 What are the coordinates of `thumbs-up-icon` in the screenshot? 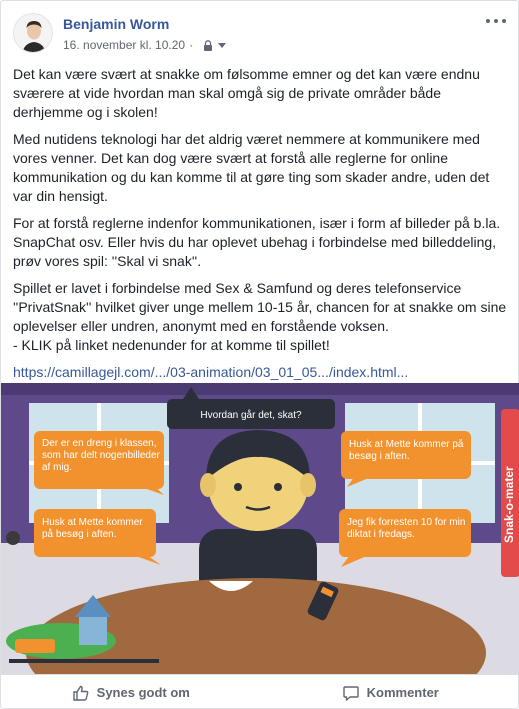 It's located at (80, 693).